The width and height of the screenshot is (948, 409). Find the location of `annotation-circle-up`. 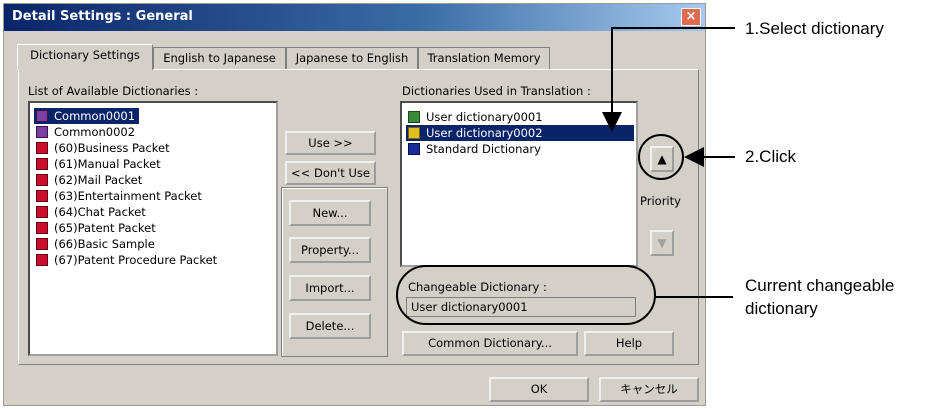

annotation-circle-up is located at coordinates (661, 157).